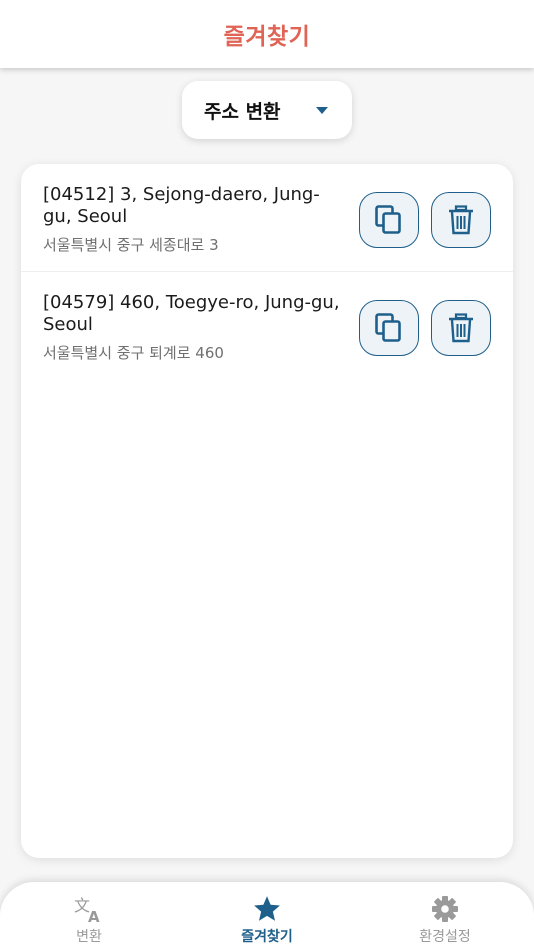 Image resolution: width=534 pixels, height=950 pixels. I want to click on nav-label-settings: 환경설정, so click(445, 937).